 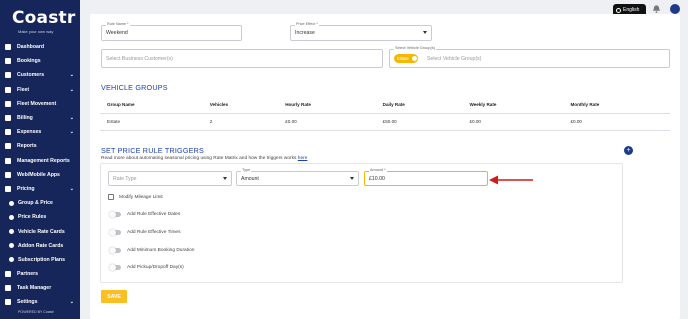 I want to click on sidebar-item-label: Vehicle Rate Cards, so click(x=41, y=231).